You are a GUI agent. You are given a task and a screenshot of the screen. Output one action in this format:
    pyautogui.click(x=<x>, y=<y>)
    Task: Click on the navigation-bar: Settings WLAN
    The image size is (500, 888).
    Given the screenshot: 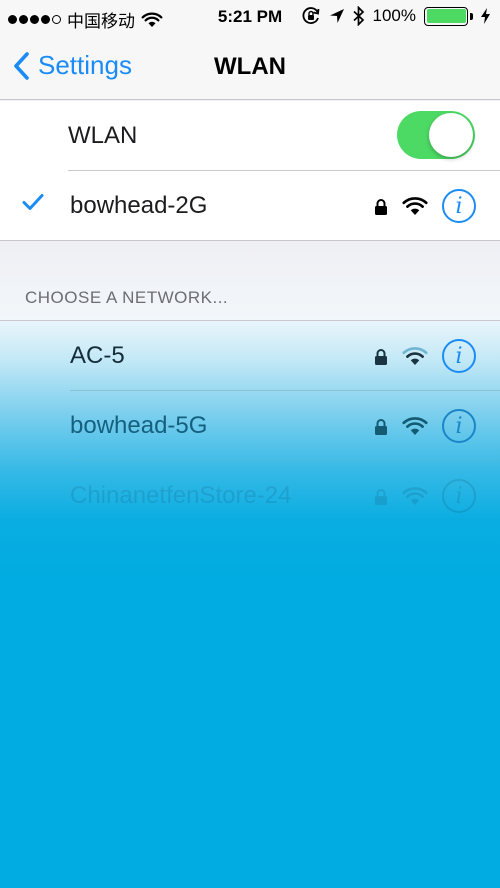 What is the action you would take?
    pyautogui.click(x=250, y=67)
    